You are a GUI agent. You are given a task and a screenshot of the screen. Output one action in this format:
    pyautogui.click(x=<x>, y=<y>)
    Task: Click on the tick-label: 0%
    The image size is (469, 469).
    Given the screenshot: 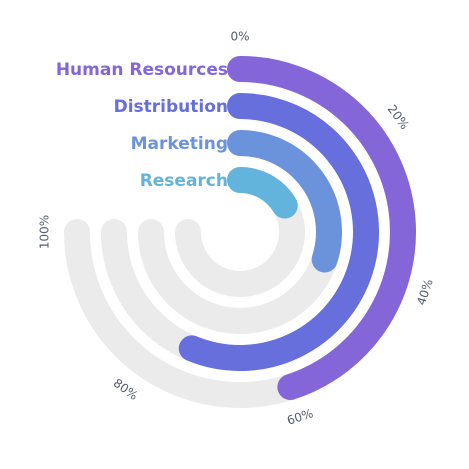 What is the action you would take?
    pyautogui.click(x=239, y=37)
    